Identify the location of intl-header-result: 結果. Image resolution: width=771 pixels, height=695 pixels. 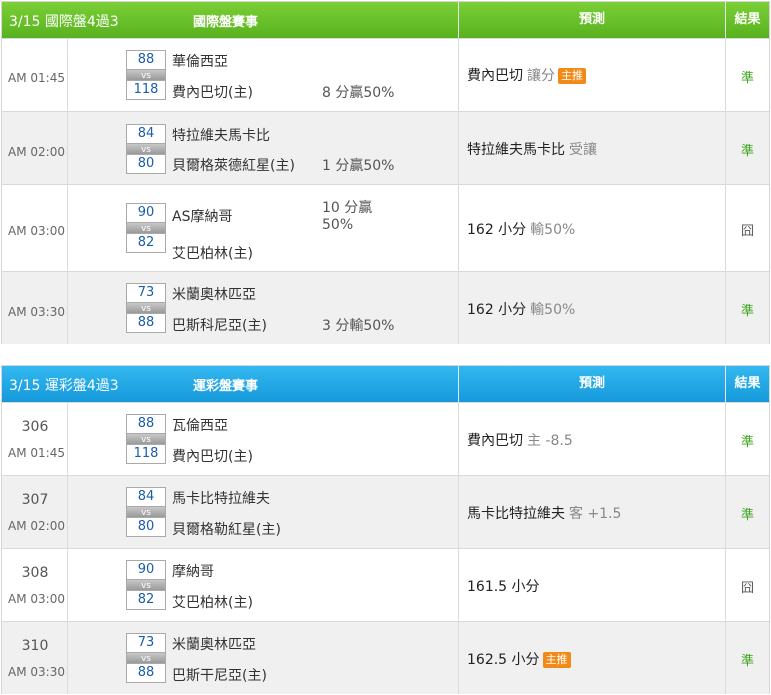
(747, 19).